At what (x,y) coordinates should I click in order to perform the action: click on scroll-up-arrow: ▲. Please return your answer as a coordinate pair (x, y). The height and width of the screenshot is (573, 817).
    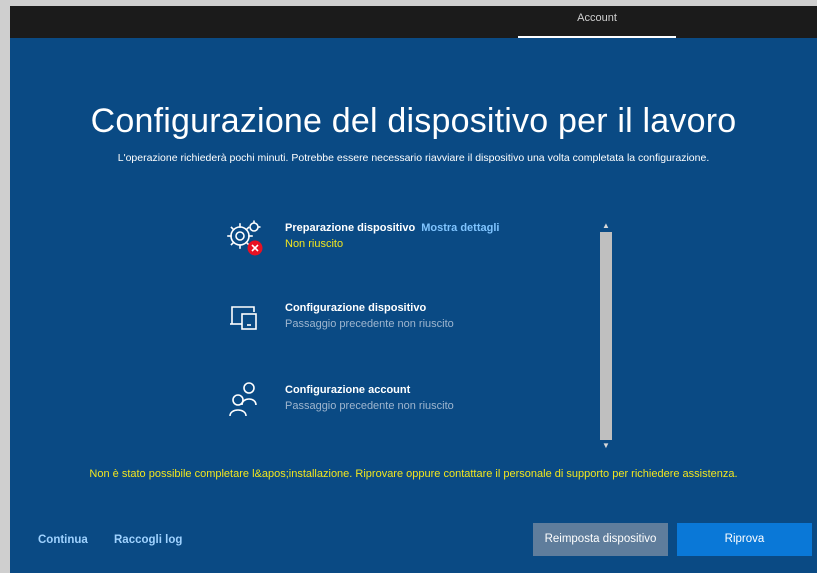
    Looking at the image, I should click on (606, 226).